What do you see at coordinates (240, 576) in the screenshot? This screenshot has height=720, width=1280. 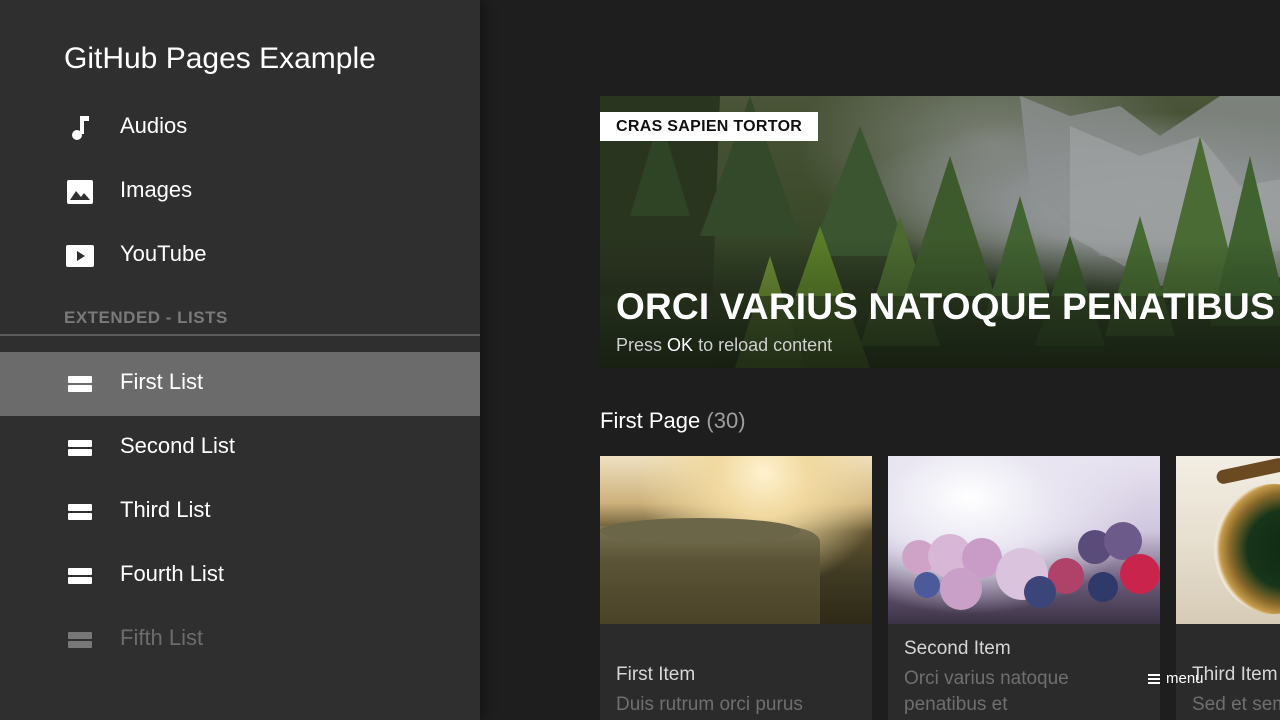 I see `sidebar-item-fourth-list: Fourth List` at bounding box center [240, 576].